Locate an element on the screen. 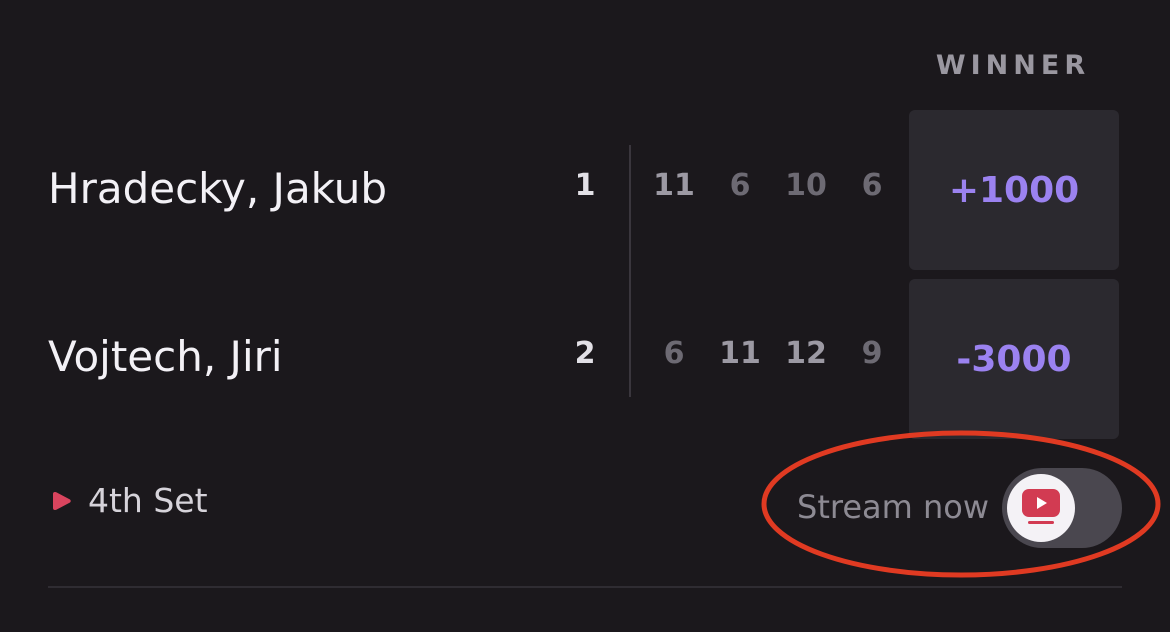  tv-play-icon is located at coordinates (1041, 506).